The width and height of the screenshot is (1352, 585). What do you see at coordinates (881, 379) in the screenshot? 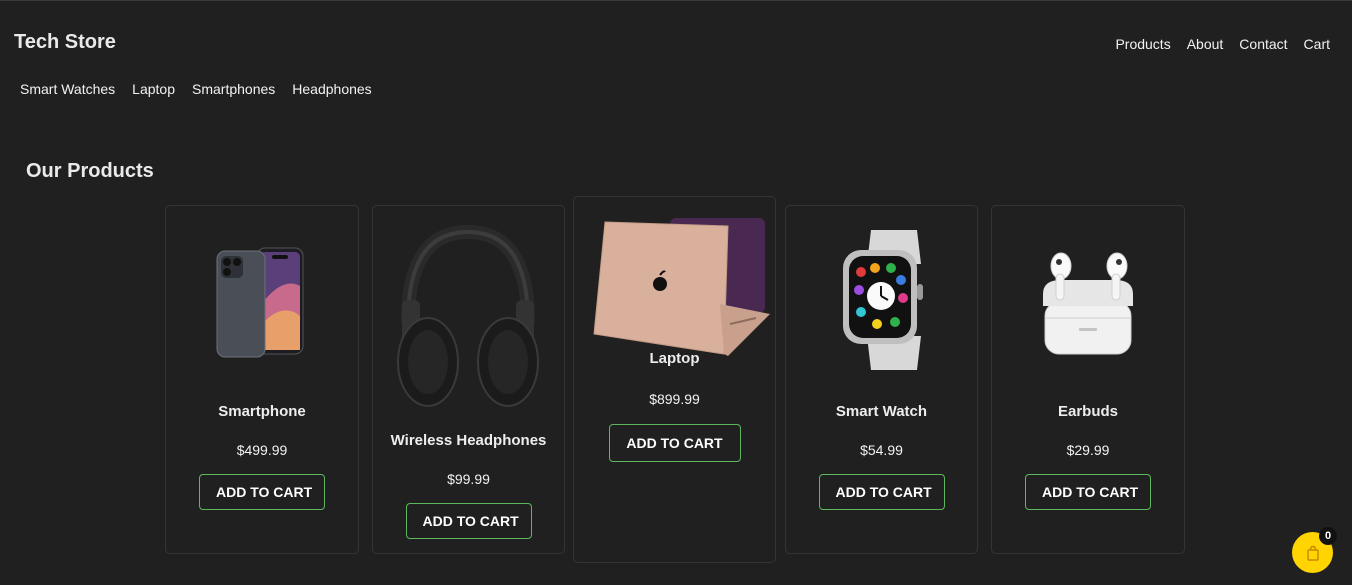
I see `product-card-smart-watch: Smart Watch $54.99 ADD TO CART` at bounding box center [881, 379].